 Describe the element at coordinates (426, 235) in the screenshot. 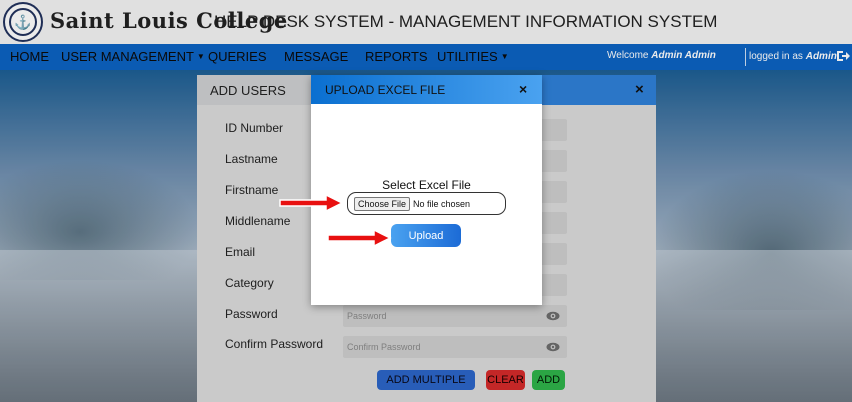

I see `upload-button: Upload` at that location.